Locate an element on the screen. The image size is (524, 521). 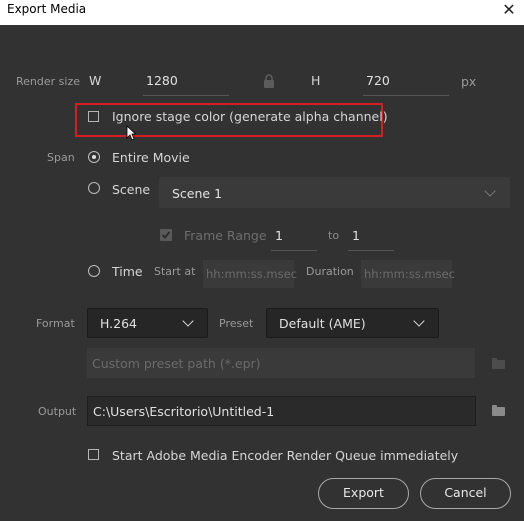
export-button: Export is located at coordinates (363, 493).